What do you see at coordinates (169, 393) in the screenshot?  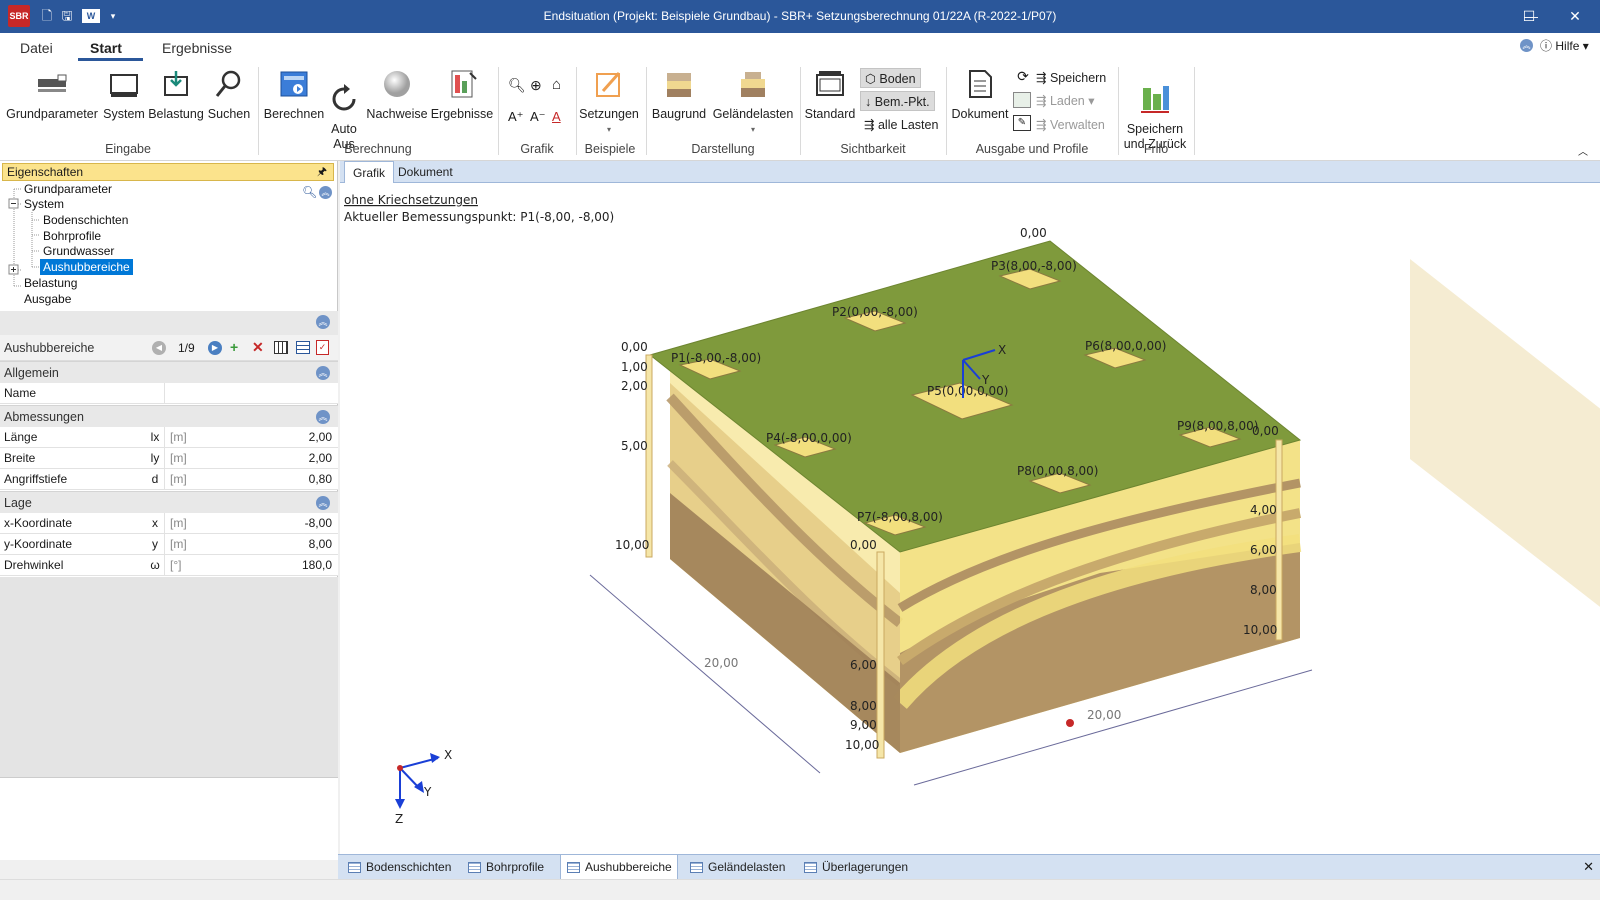 I see `prop-row-name: Name` at bounding box center [169, 393].